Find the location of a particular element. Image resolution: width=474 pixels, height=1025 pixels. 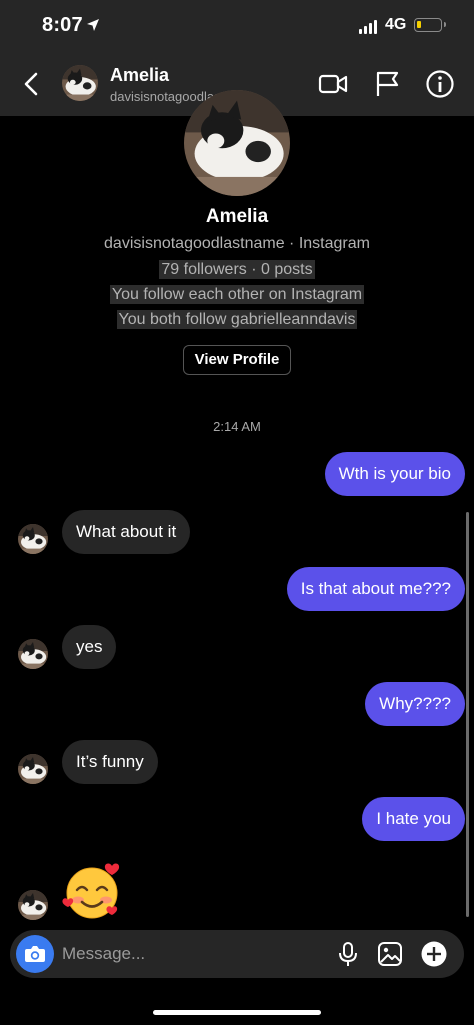

flag-icon is located at coordinates (388, 84).